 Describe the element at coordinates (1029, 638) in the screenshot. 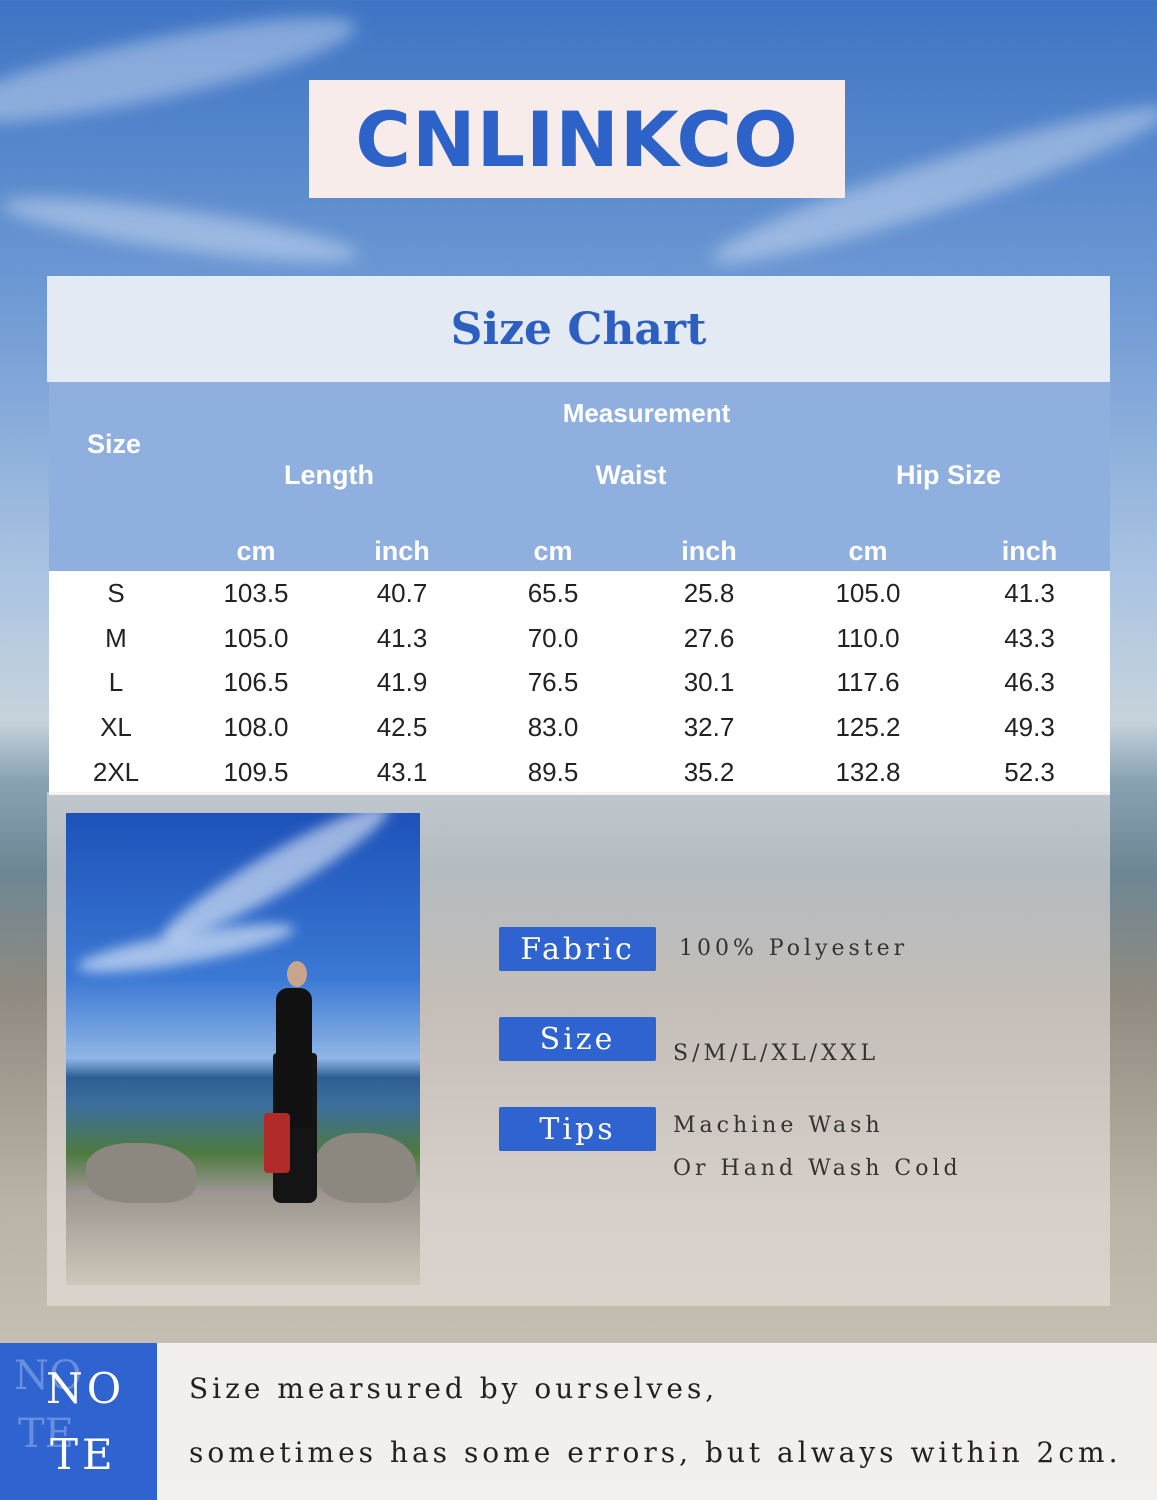

I see `value-cell: 43.3` at that location.